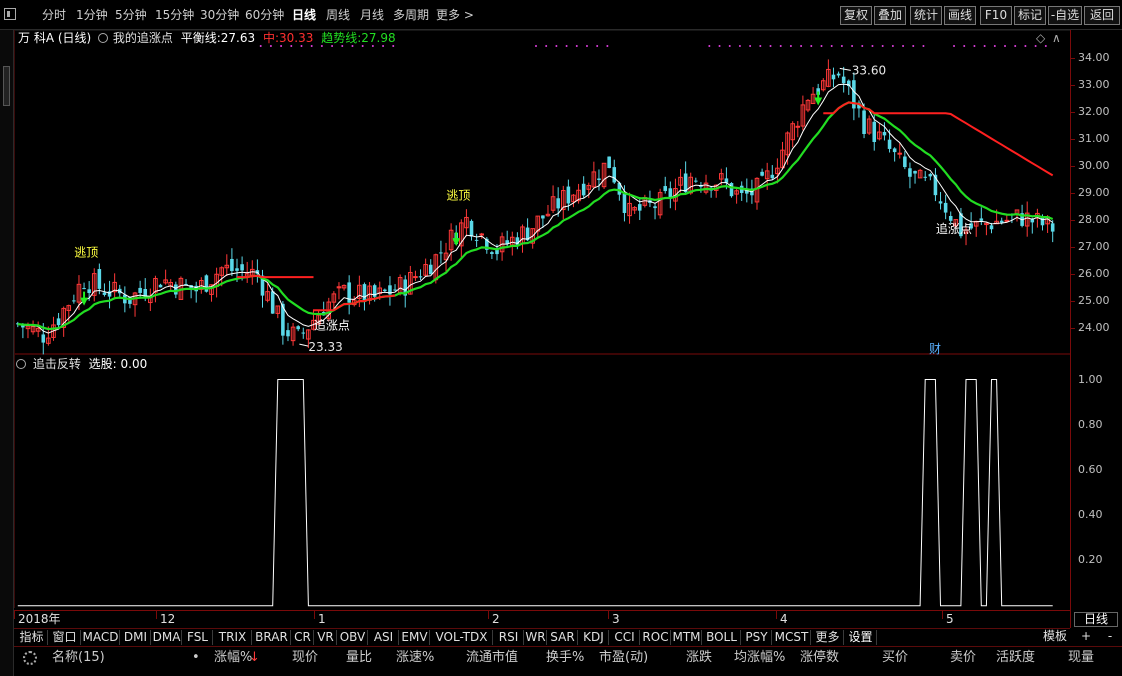  Describe the element at coordinates (455, 15) in the screenshot. I see `period-tab-10: 更多 >` at that location.